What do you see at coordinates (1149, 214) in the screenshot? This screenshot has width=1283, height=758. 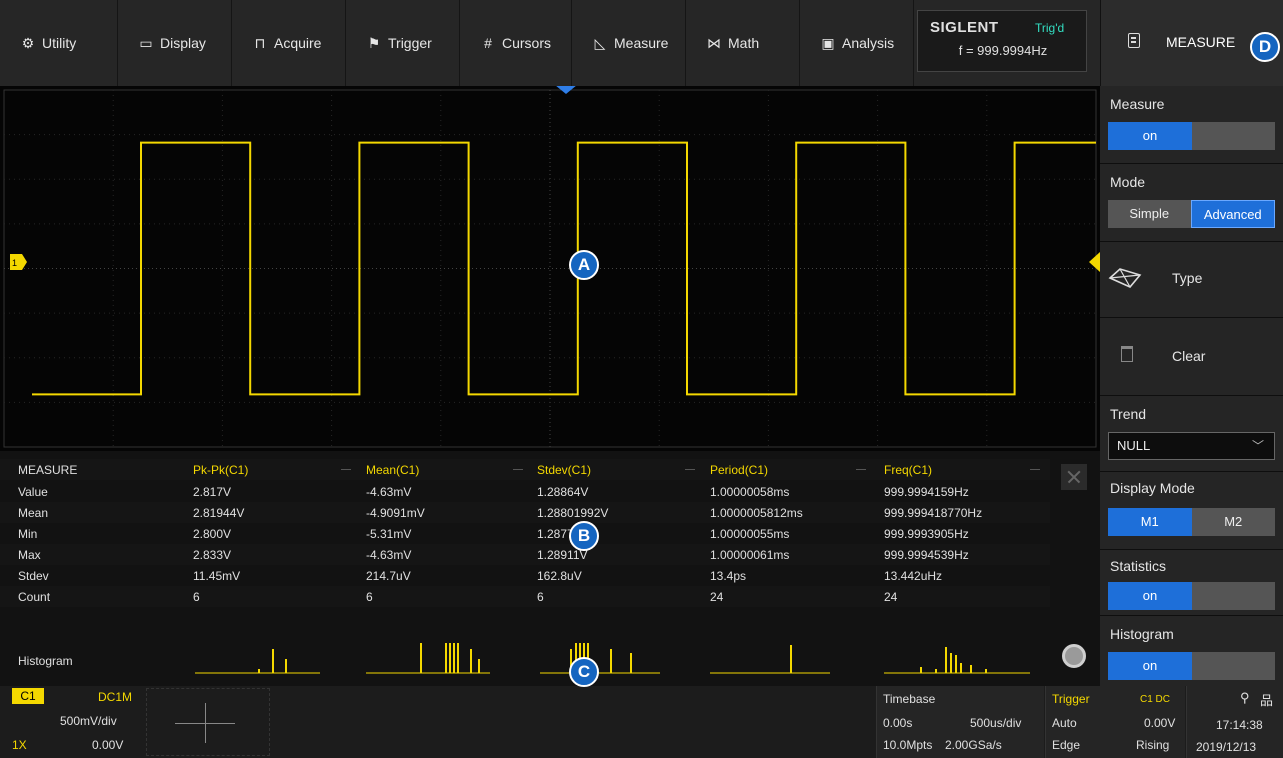 I see `mode-simple-option: Simple` at bounding box center [1149, 214].